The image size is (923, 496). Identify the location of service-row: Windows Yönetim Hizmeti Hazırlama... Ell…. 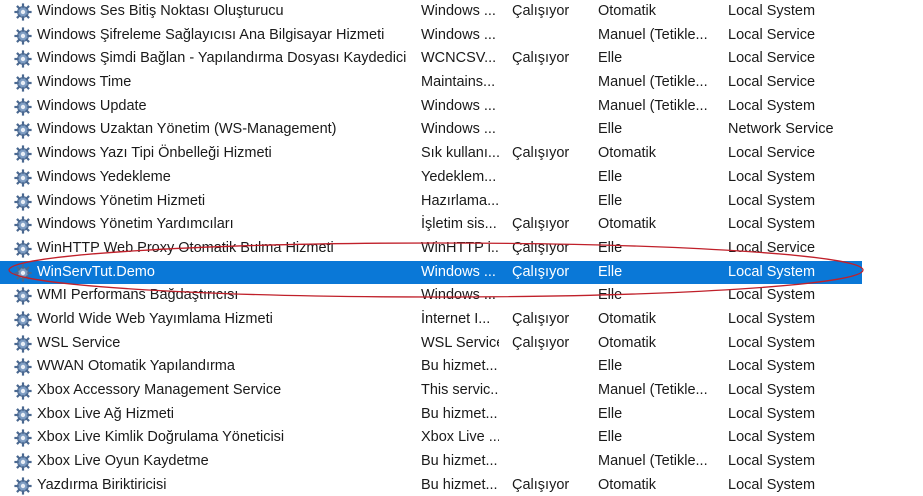
(461, 202).